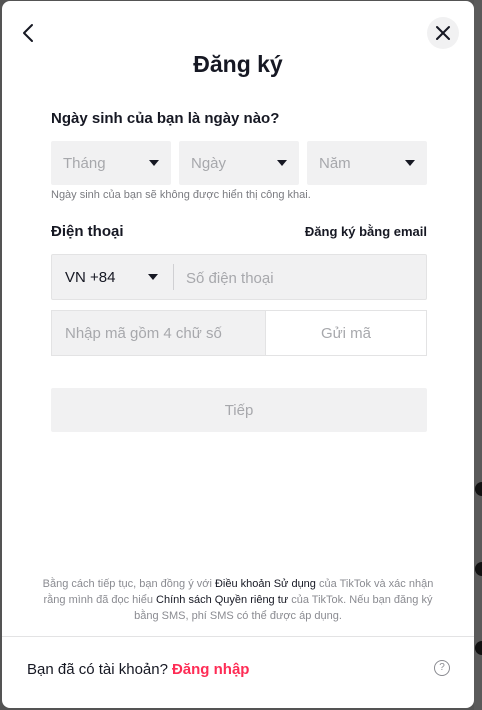 Image resolution: width=482 pixels, height=710 pixels. What do you see at coordinates (158, 333) in the screenshot?
I see `verification-code-input` at bounding box center [158, 333].